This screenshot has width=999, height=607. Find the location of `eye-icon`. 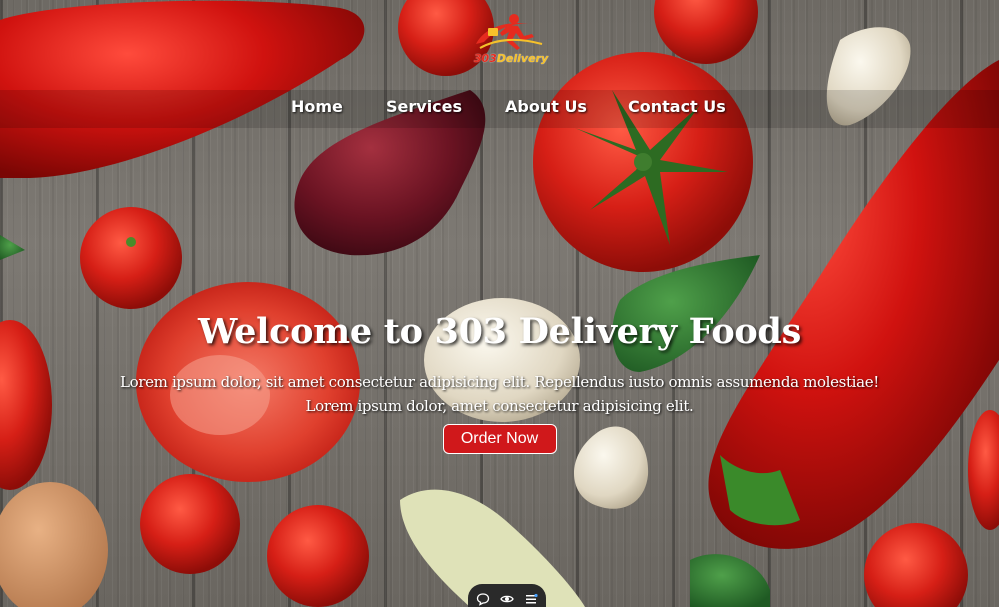

eye-icon is located at coordinates (507, 599).